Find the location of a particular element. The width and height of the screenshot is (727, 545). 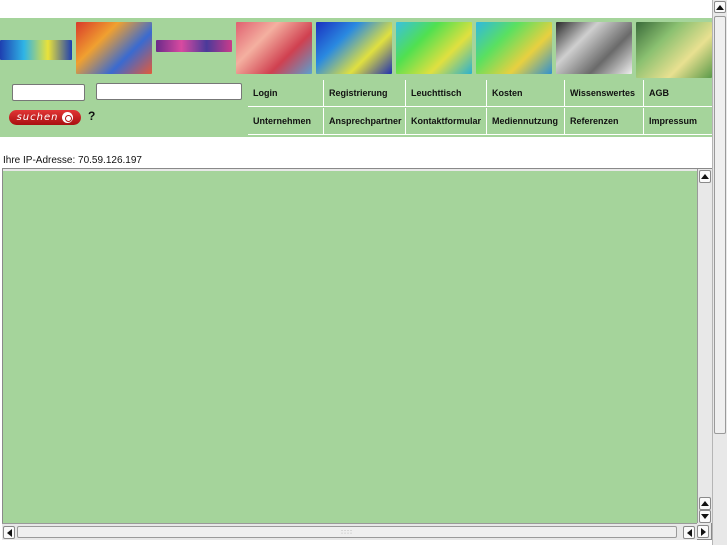

thermal-roof-image is located at coordinates (114, 48).